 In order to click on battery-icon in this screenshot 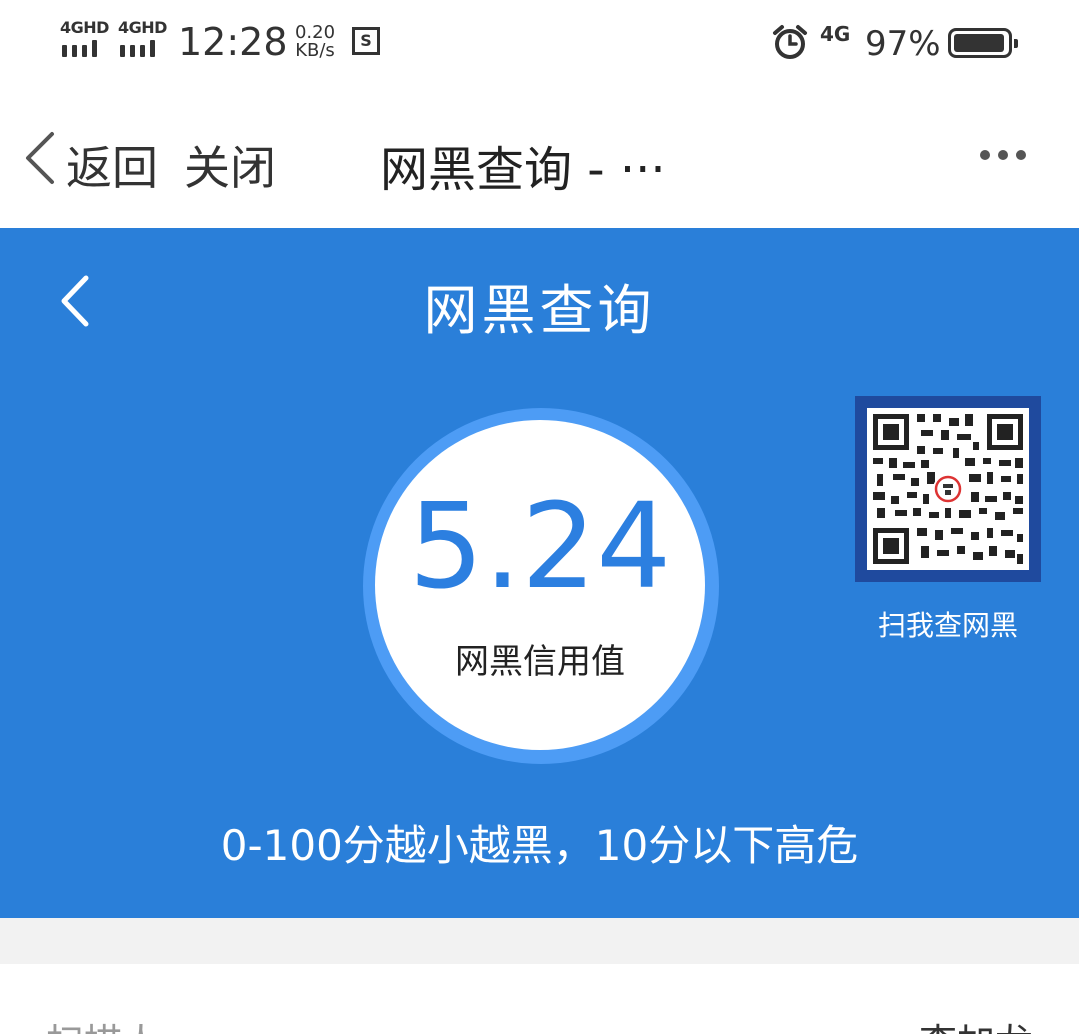, I will do `click(983, 43)`.